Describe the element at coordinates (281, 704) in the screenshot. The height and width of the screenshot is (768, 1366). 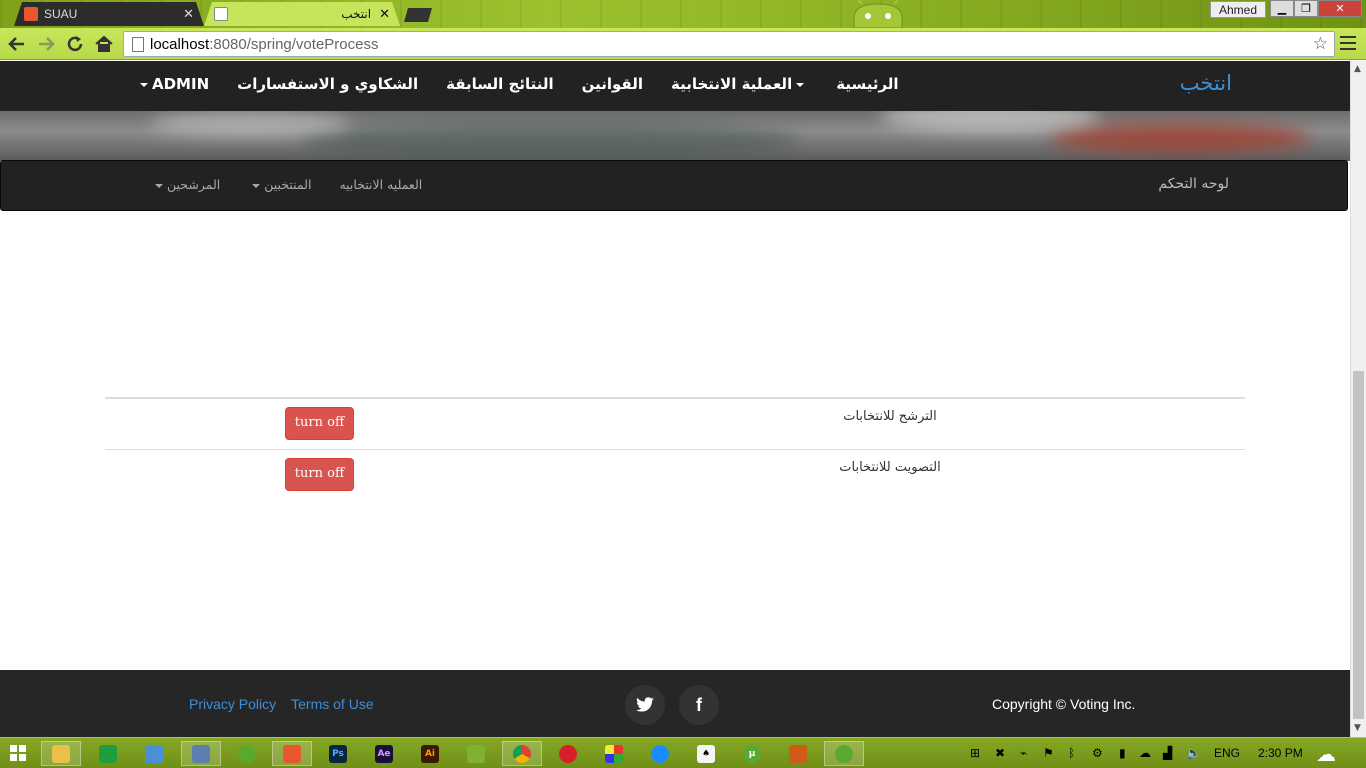
I see `footer-links: Privacy Policy Terms of Use` at that location.